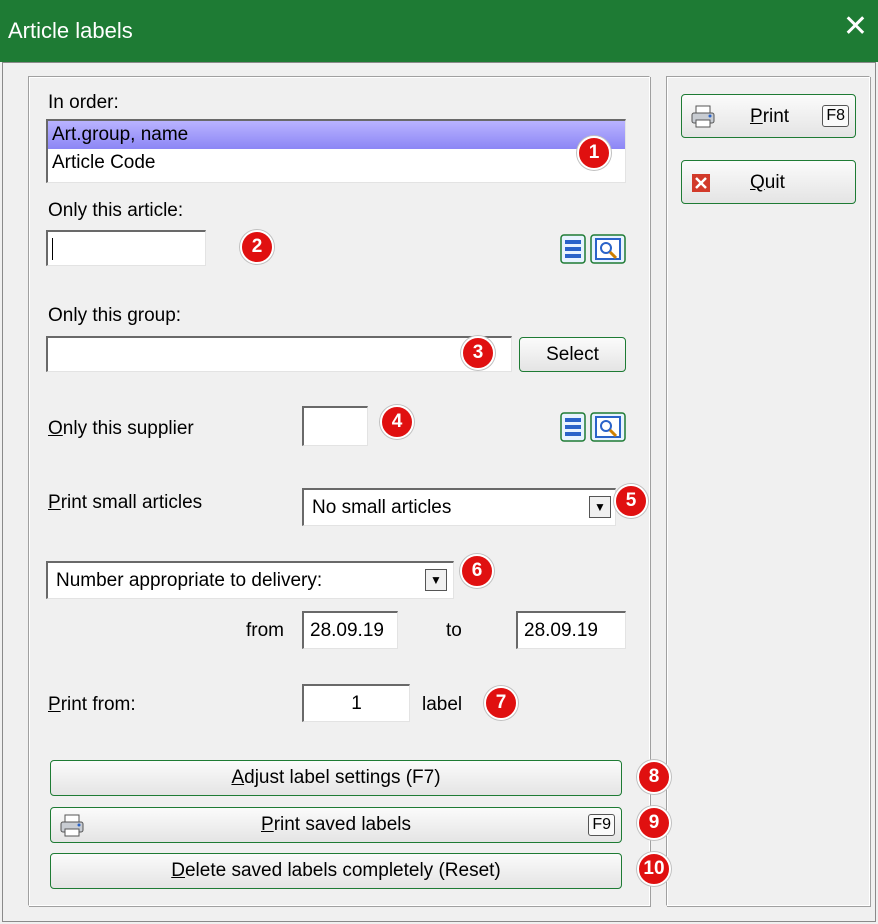 The width and height of the screenshot is (878, 924). I want to click on quit-button-text: Quit, so click(767, 182).